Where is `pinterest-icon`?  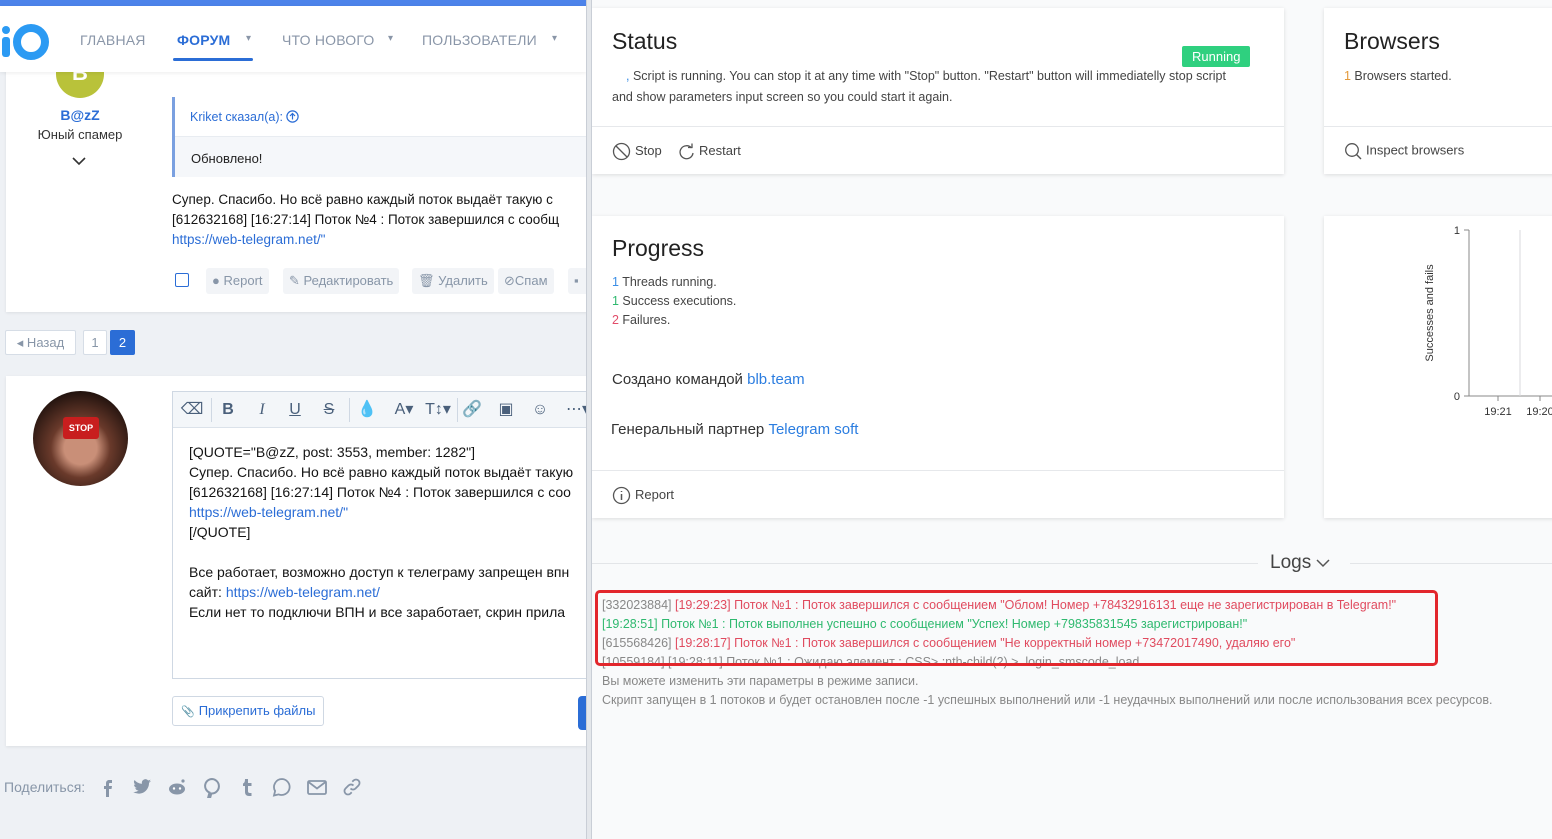 pinterest-icon is located at coordinates (212, 787).